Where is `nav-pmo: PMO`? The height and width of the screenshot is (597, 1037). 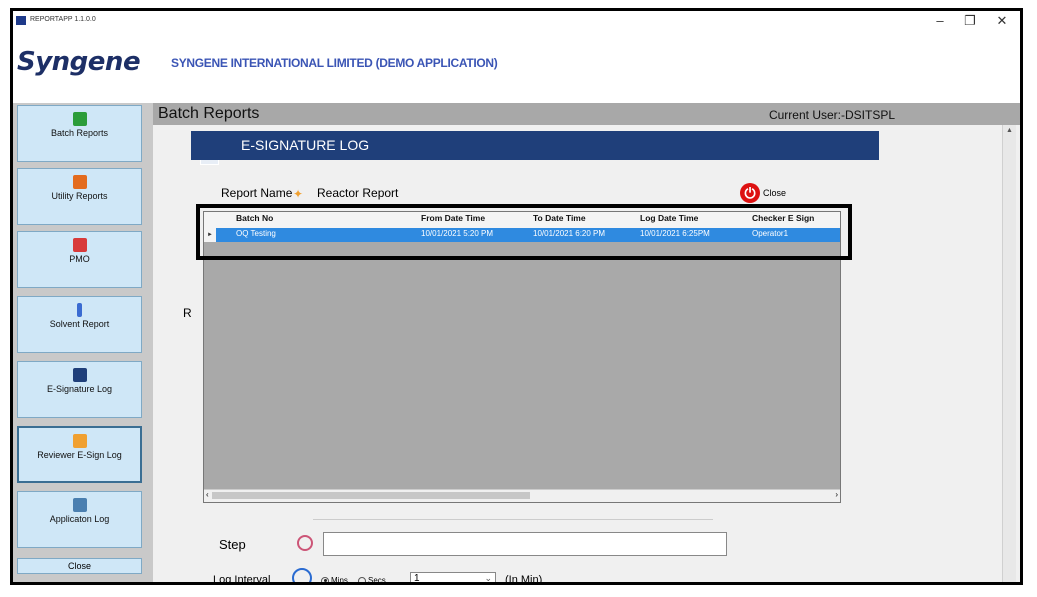
nav-pmo: PMO is located at coordinates (79, 259).